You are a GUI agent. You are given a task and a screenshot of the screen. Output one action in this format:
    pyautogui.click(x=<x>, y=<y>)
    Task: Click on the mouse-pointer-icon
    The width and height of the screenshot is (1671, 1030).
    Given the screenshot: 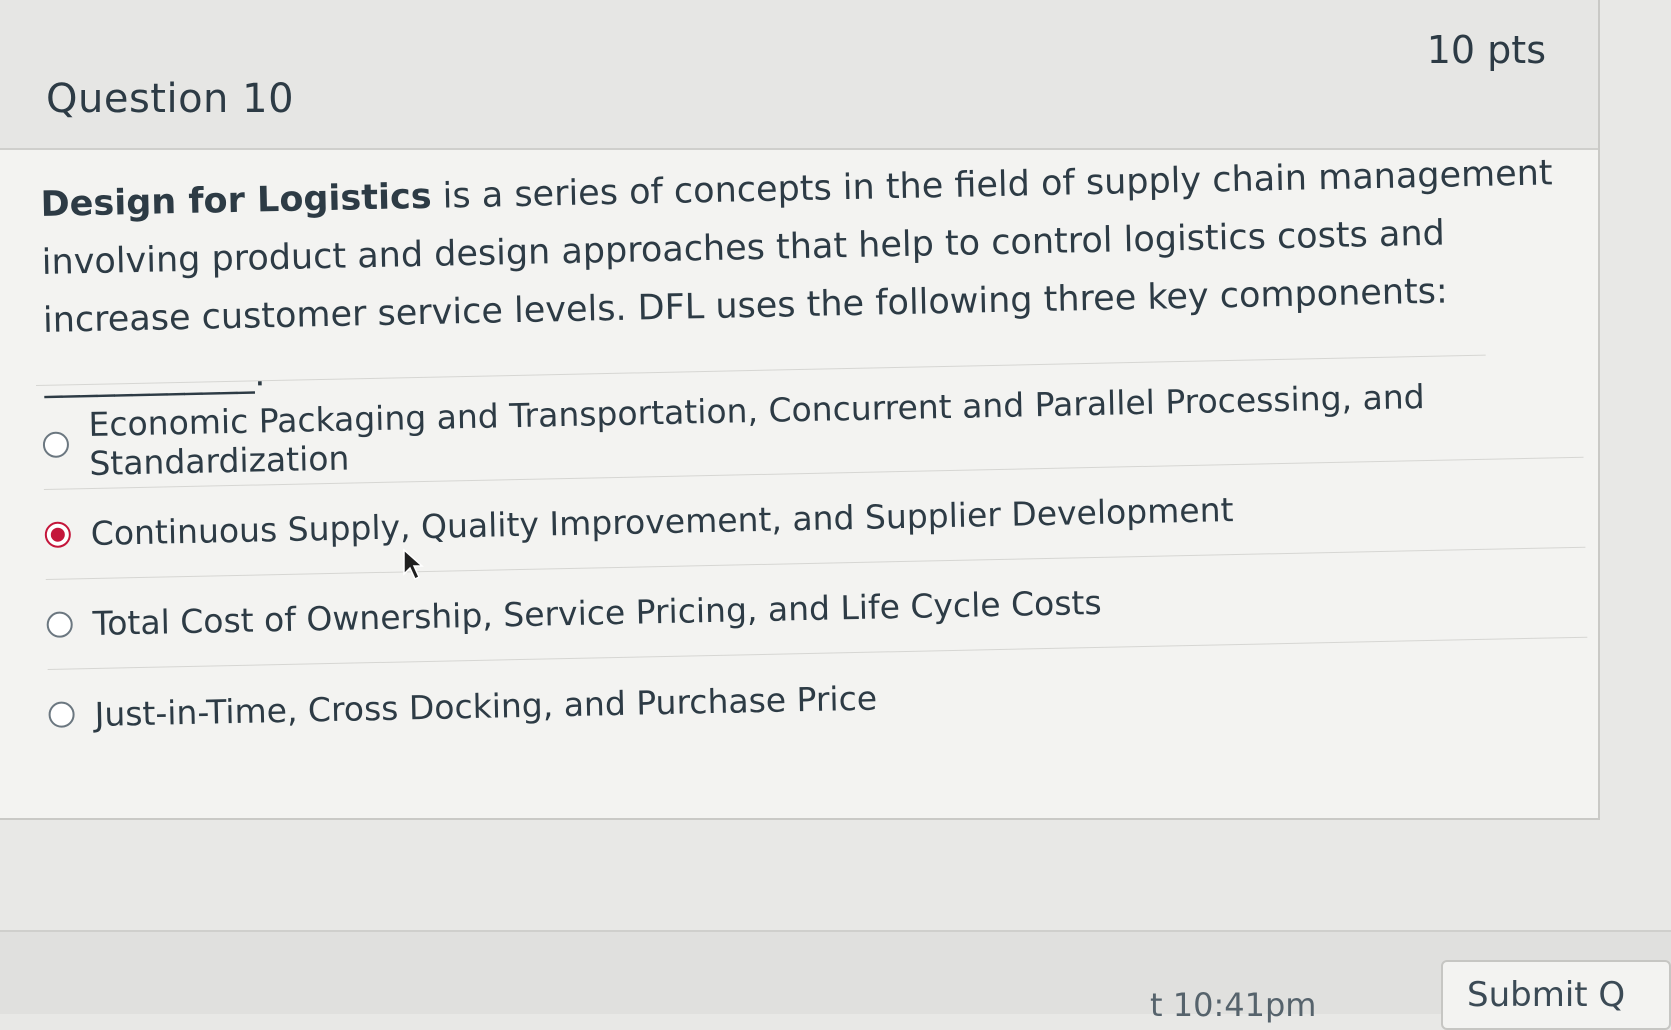 What is the action you would take?
    pyautogui.click(x=413, y=564)
    